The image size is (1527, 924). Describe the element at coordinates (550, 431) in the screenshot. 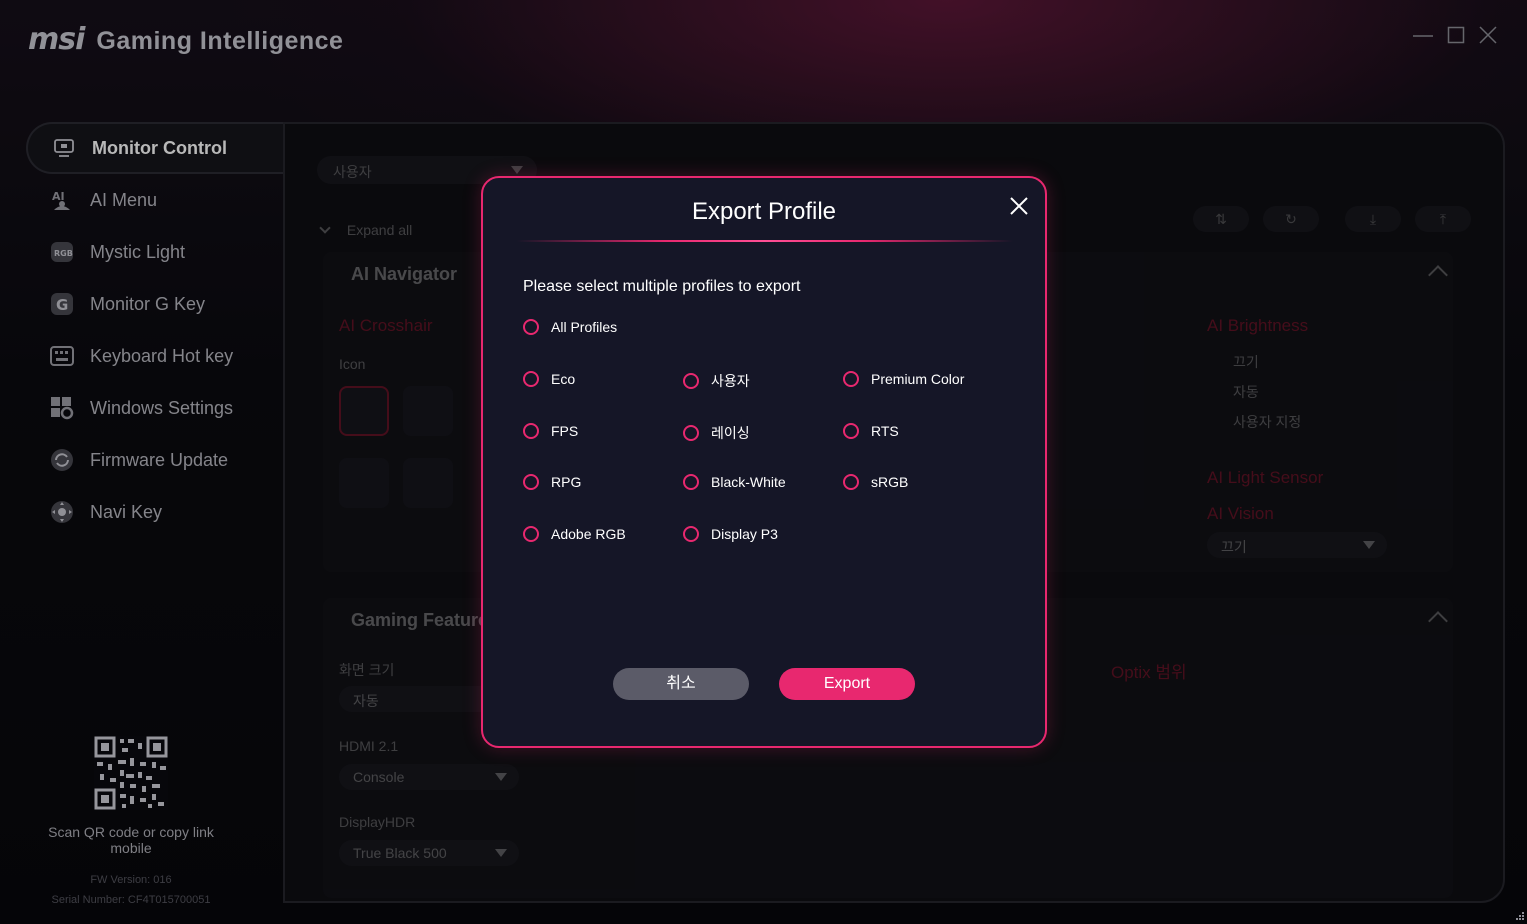

I see `profile-option: FPS` at that location.